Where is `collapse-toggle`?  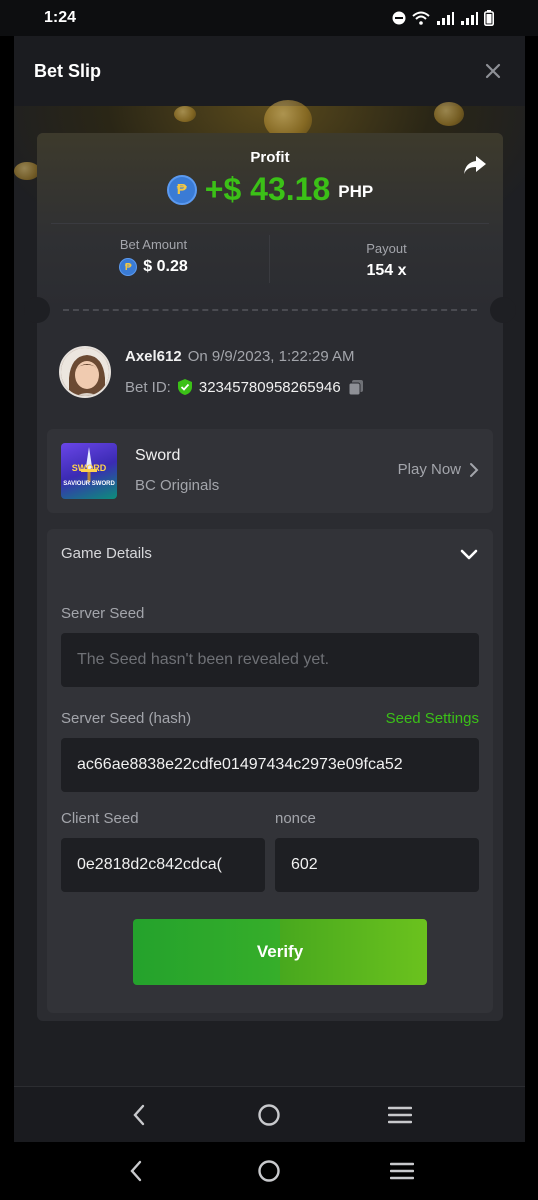
collapse-toggle is located at coordinates (469, 555).